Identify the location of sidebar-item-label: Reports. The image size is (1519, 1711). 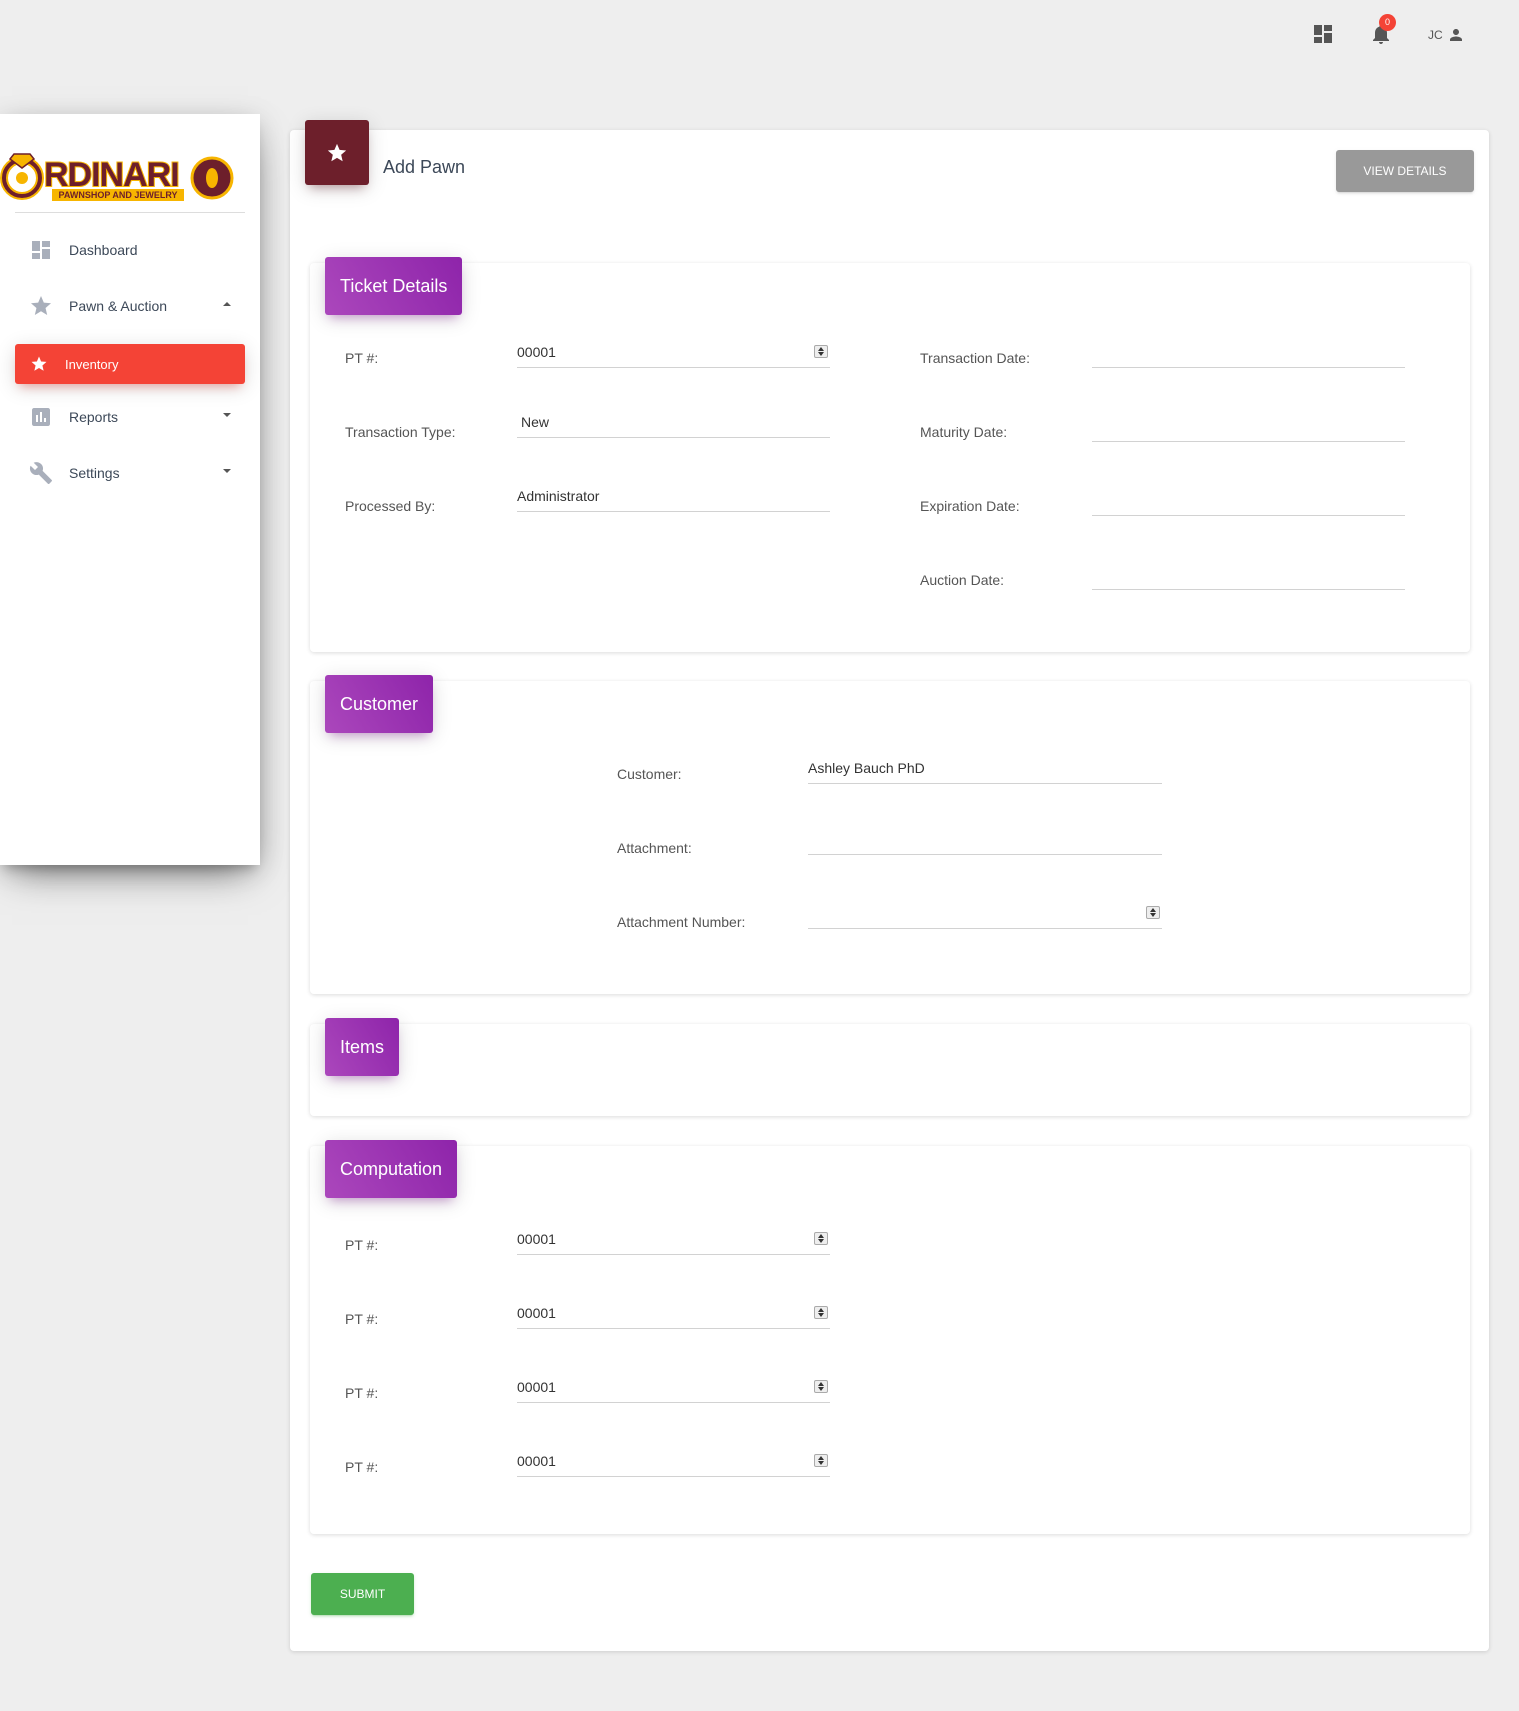
(94, 417).